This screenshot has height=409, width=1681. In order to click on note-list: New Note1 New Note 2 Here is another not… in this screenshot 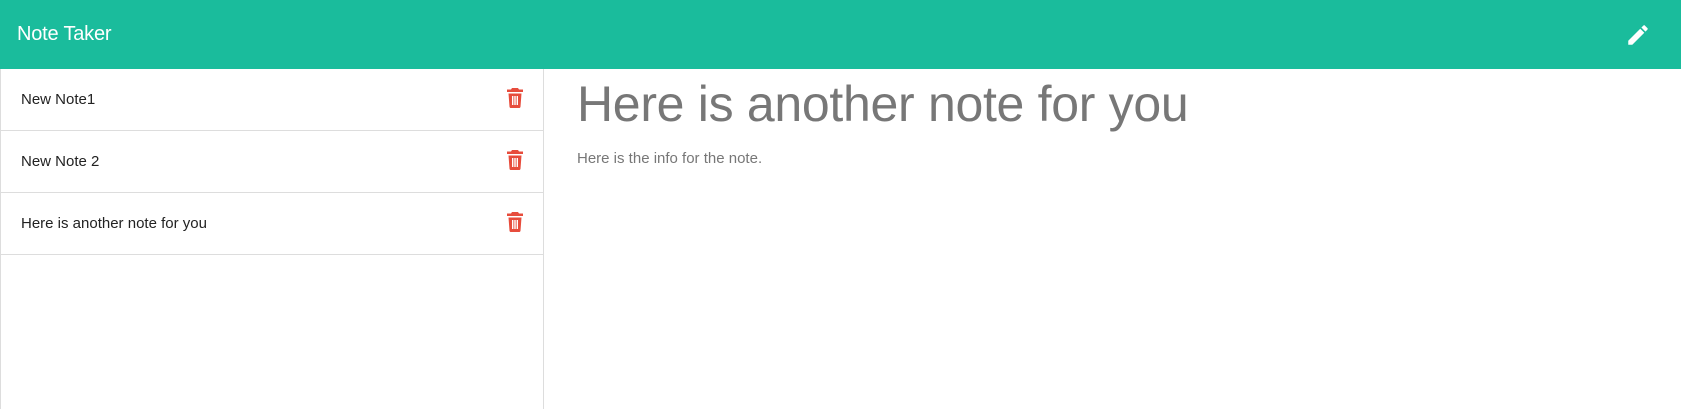, I will do `click(272, 162)`.